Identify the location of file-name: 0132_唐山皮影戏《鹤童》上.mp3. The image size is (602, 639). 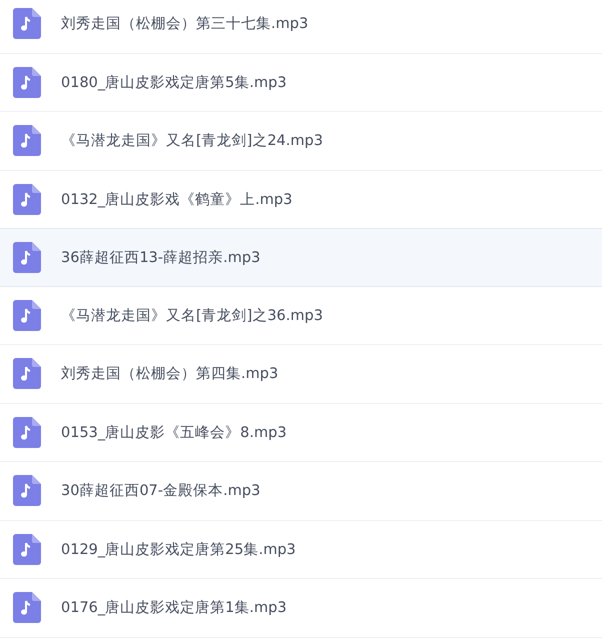
(176, 199).